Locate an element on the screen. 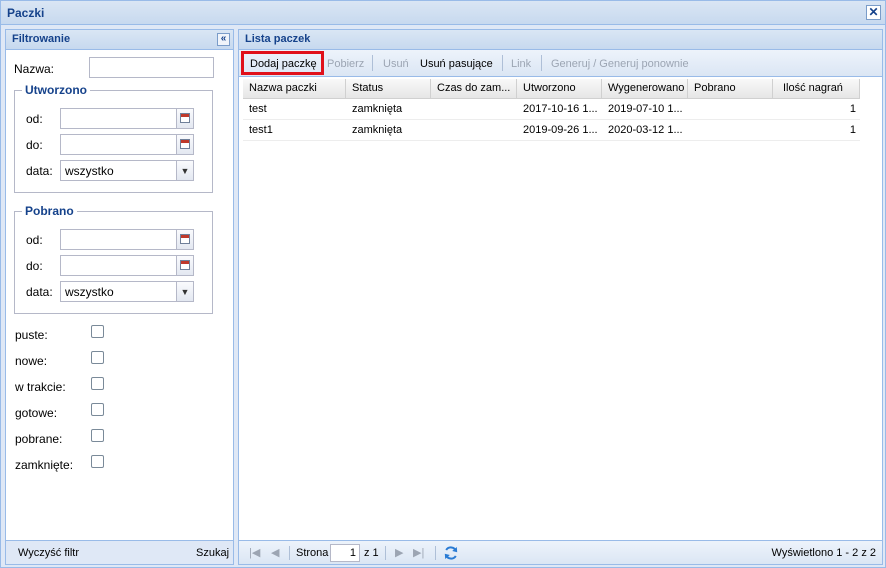 This screenshot has width=886, height=568. next-page-icon: ▶ is located at coordinates (399, 552).